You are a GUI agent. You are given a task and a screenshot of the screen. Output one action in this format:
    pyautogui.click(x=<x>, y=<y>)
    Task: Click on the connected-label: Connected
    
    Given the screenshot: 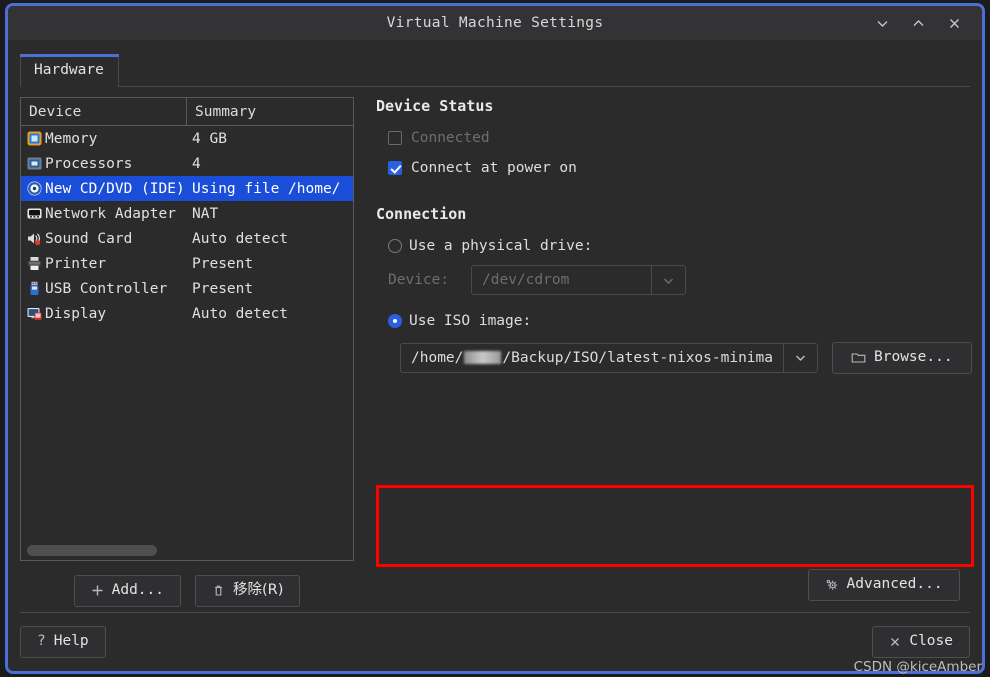 What is the action you would take?
    pyautogui.click(x=450, y=138)
    